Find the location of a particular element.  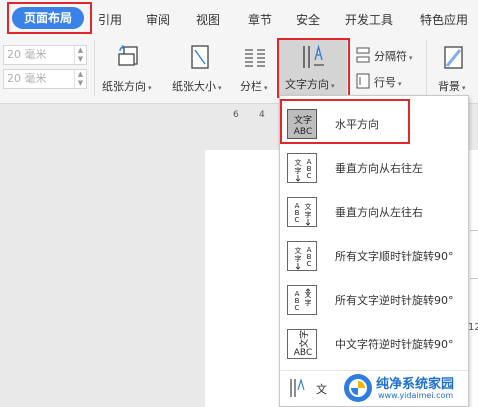

paper-orientation-icon is located at coordinates (128, 55).